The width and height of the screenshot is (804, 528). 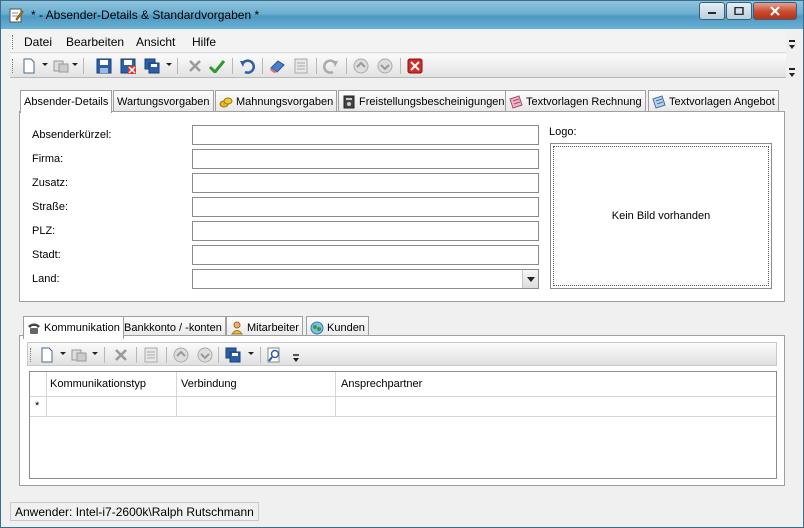 What do you see at coordinates (575, 101) in the screenshot?
I see `tab-textvorlagen-rechnung: Textvorlagen Rechnung` at bounding box center [575, 101].